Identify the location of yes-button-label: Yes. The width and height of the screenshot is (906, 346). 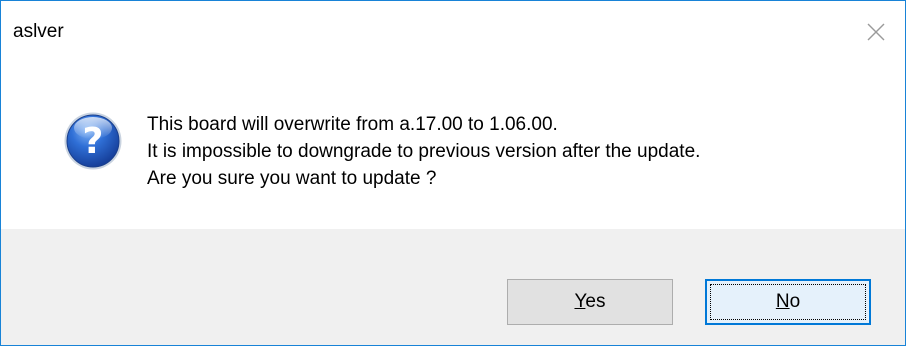
(589, 302).